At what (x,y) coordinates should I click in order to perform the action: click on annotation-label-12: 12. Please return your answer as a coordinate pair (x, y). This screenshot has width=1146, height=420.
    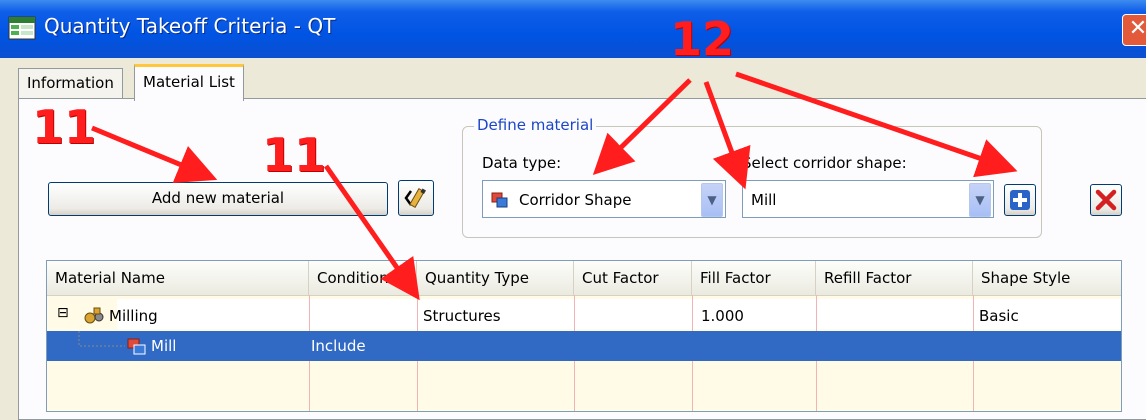
    Looking at the image, I should click on (702, 39).